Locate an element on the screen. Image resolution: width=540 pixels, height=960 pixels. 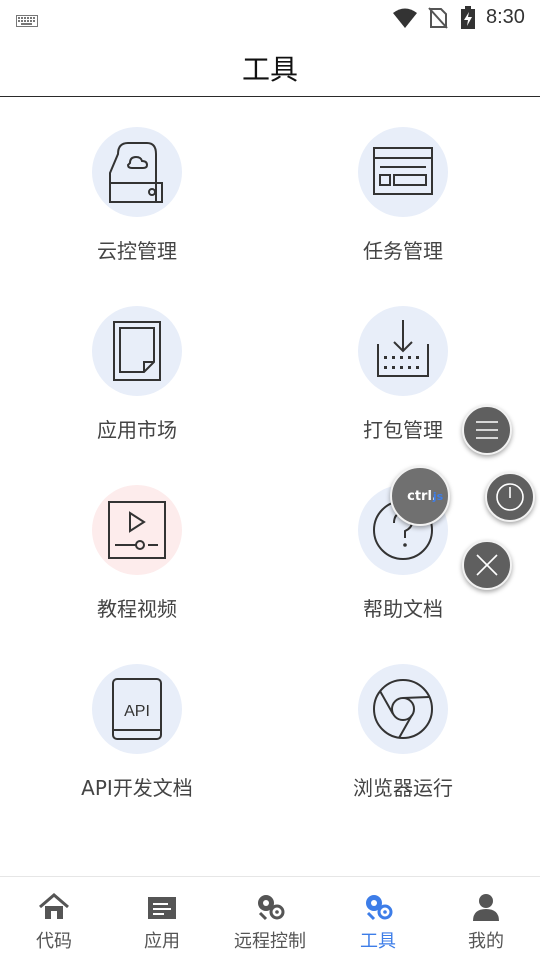
tool-label: 教程视频 is located at coordinates (137, 609).